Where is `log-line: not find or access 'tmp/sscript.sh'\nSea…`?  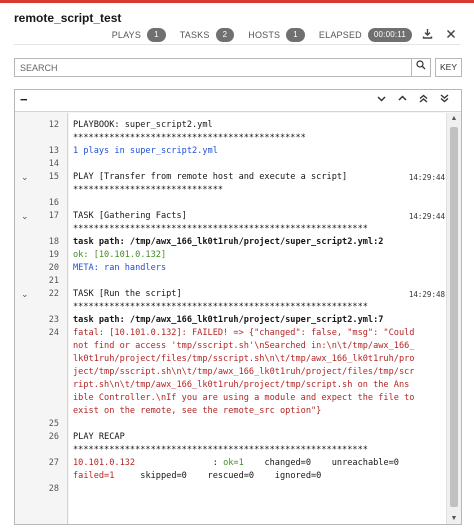 log-line: not find or access 'tmp/sscript.sh'\nSea… is located at coordinates (238, 346).